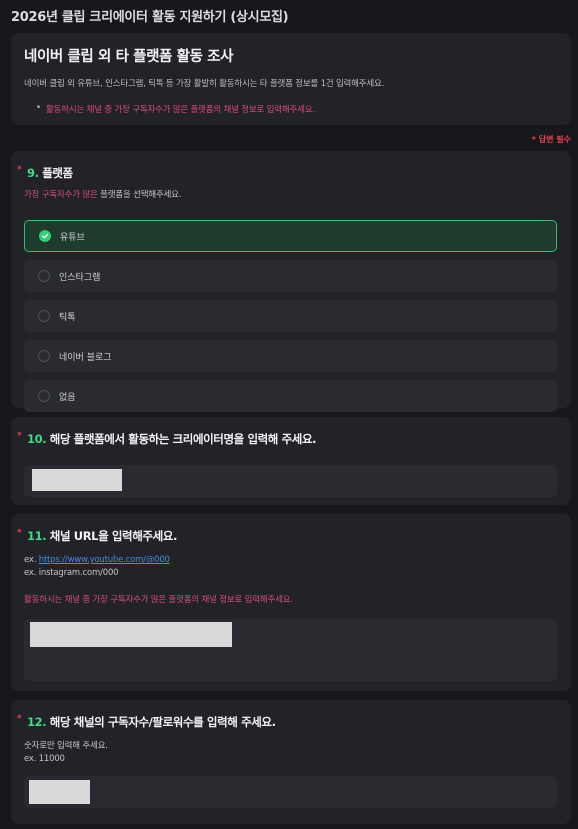 The width and height of the screenshot is (578, 829). I want to click on question-number: 12., so click(37, 722).